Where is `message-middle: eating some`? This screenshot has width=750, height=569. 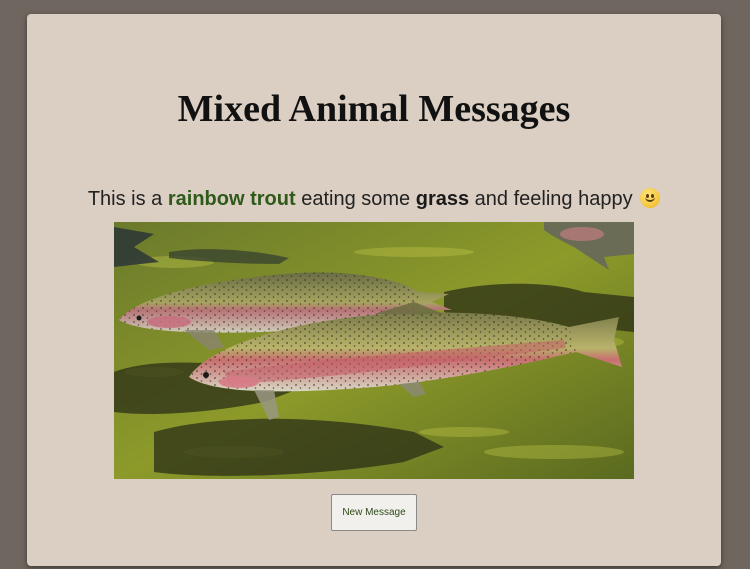
message-middle: eating some is located at coordinates (356, 199).